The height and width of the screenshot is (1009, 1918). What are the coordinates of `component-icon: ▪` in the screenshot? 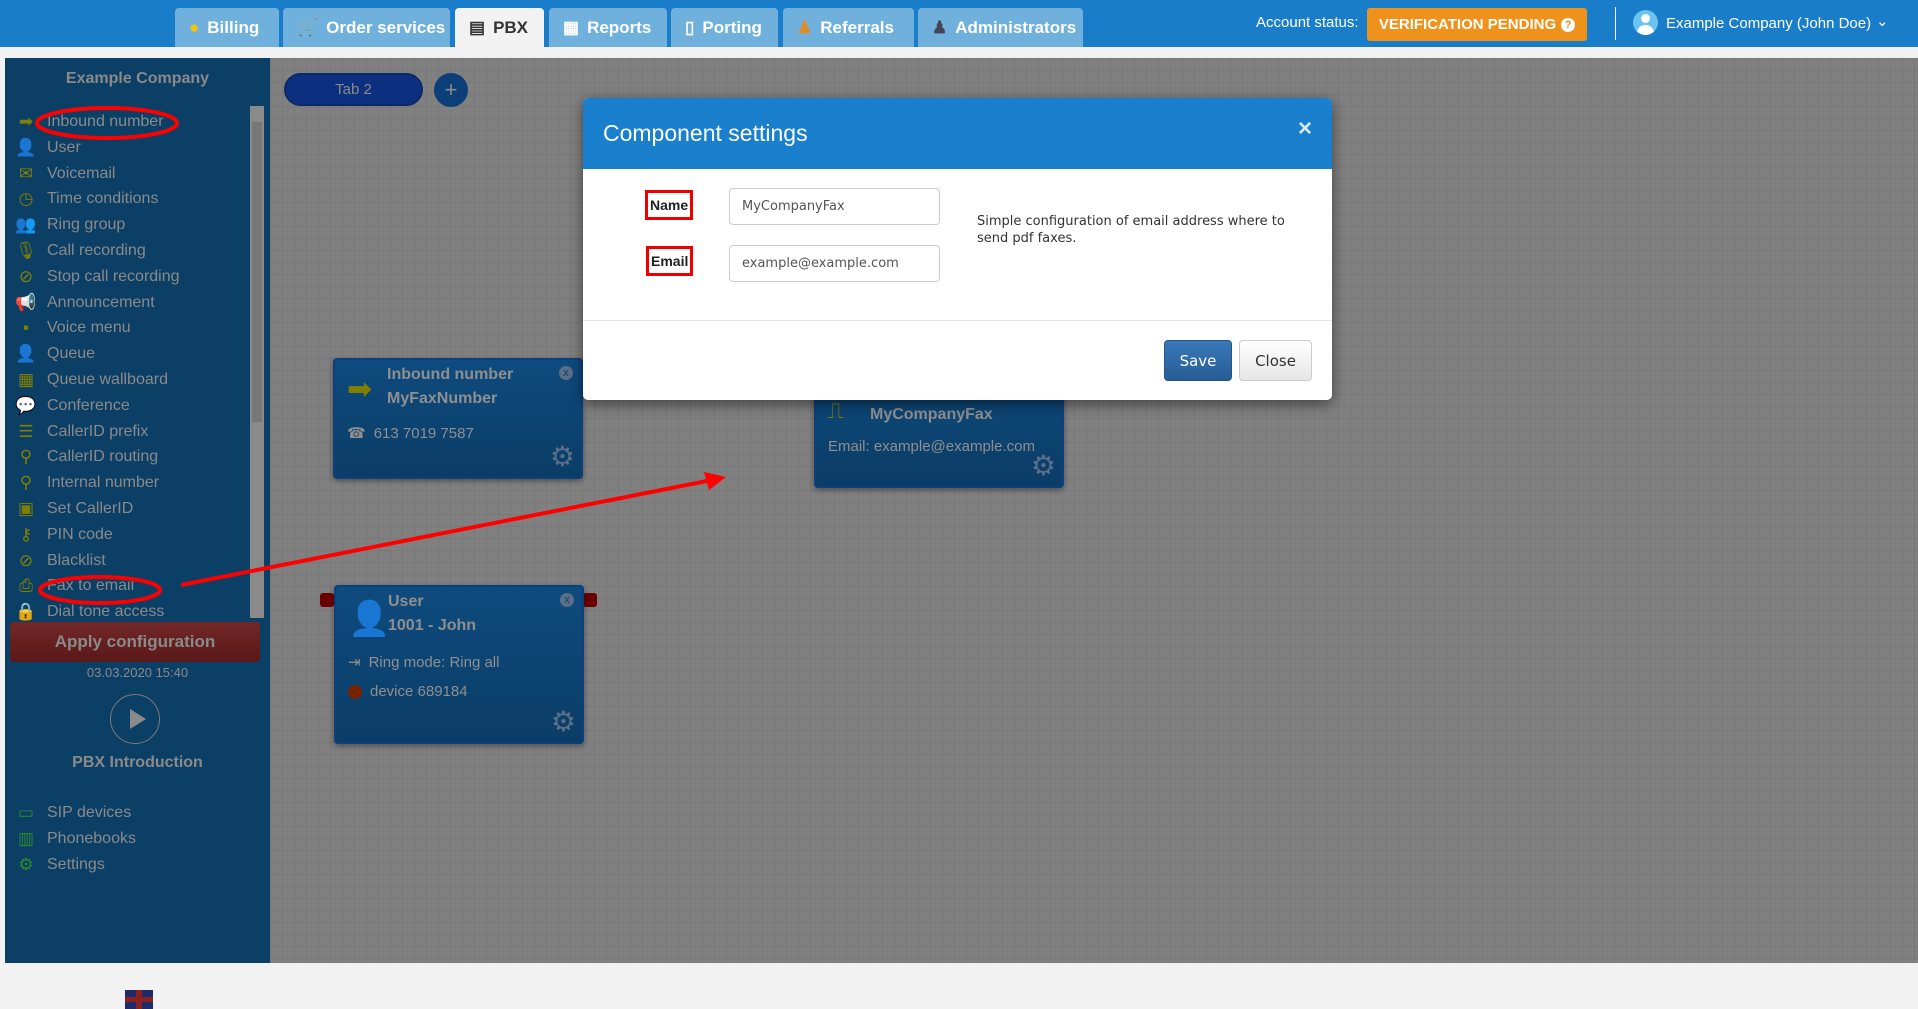 It's located at (26, 328).